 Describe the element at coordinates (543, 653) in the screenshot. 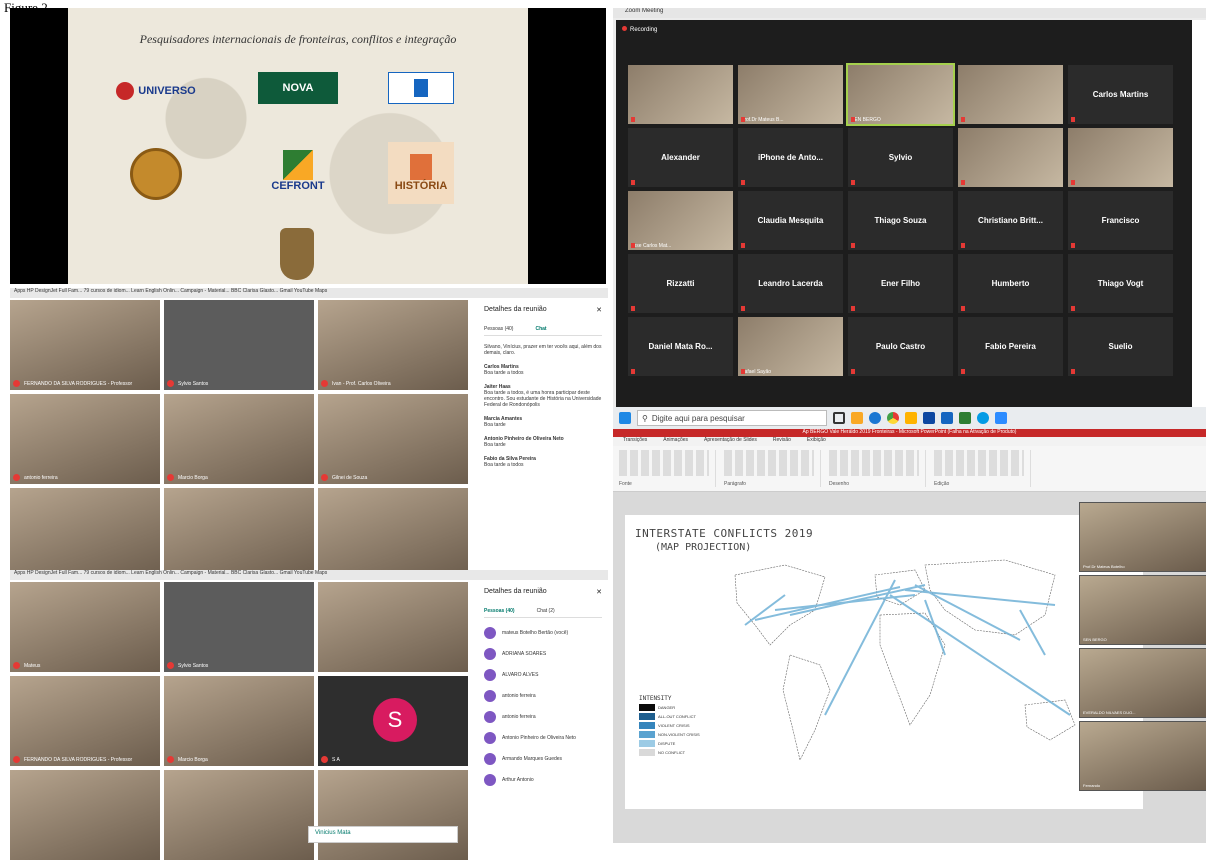

I see `people-list-item: ADRIANA SOARES` at that location.